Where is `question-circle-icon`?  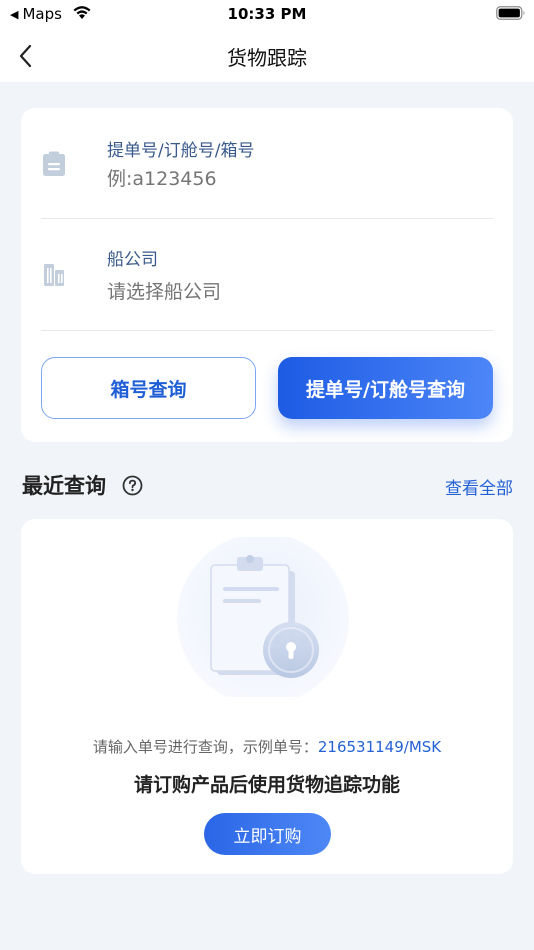
question-circle-icon is located at coordinates (132, 485).